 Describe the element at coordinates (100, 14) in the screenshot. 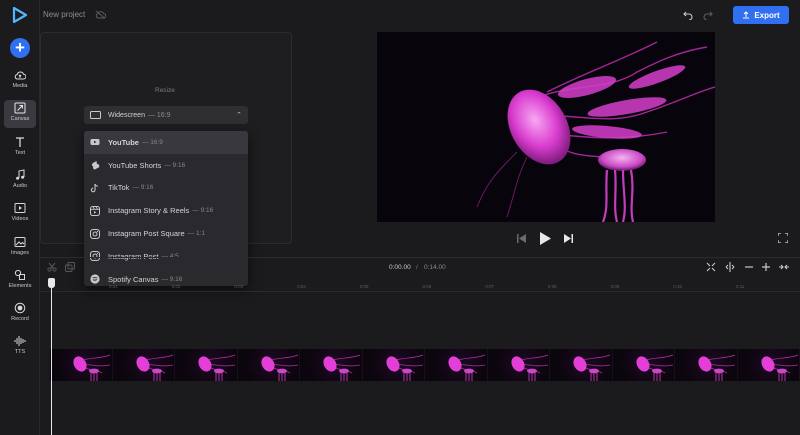

I see `cloud-sync-icon` at that location.